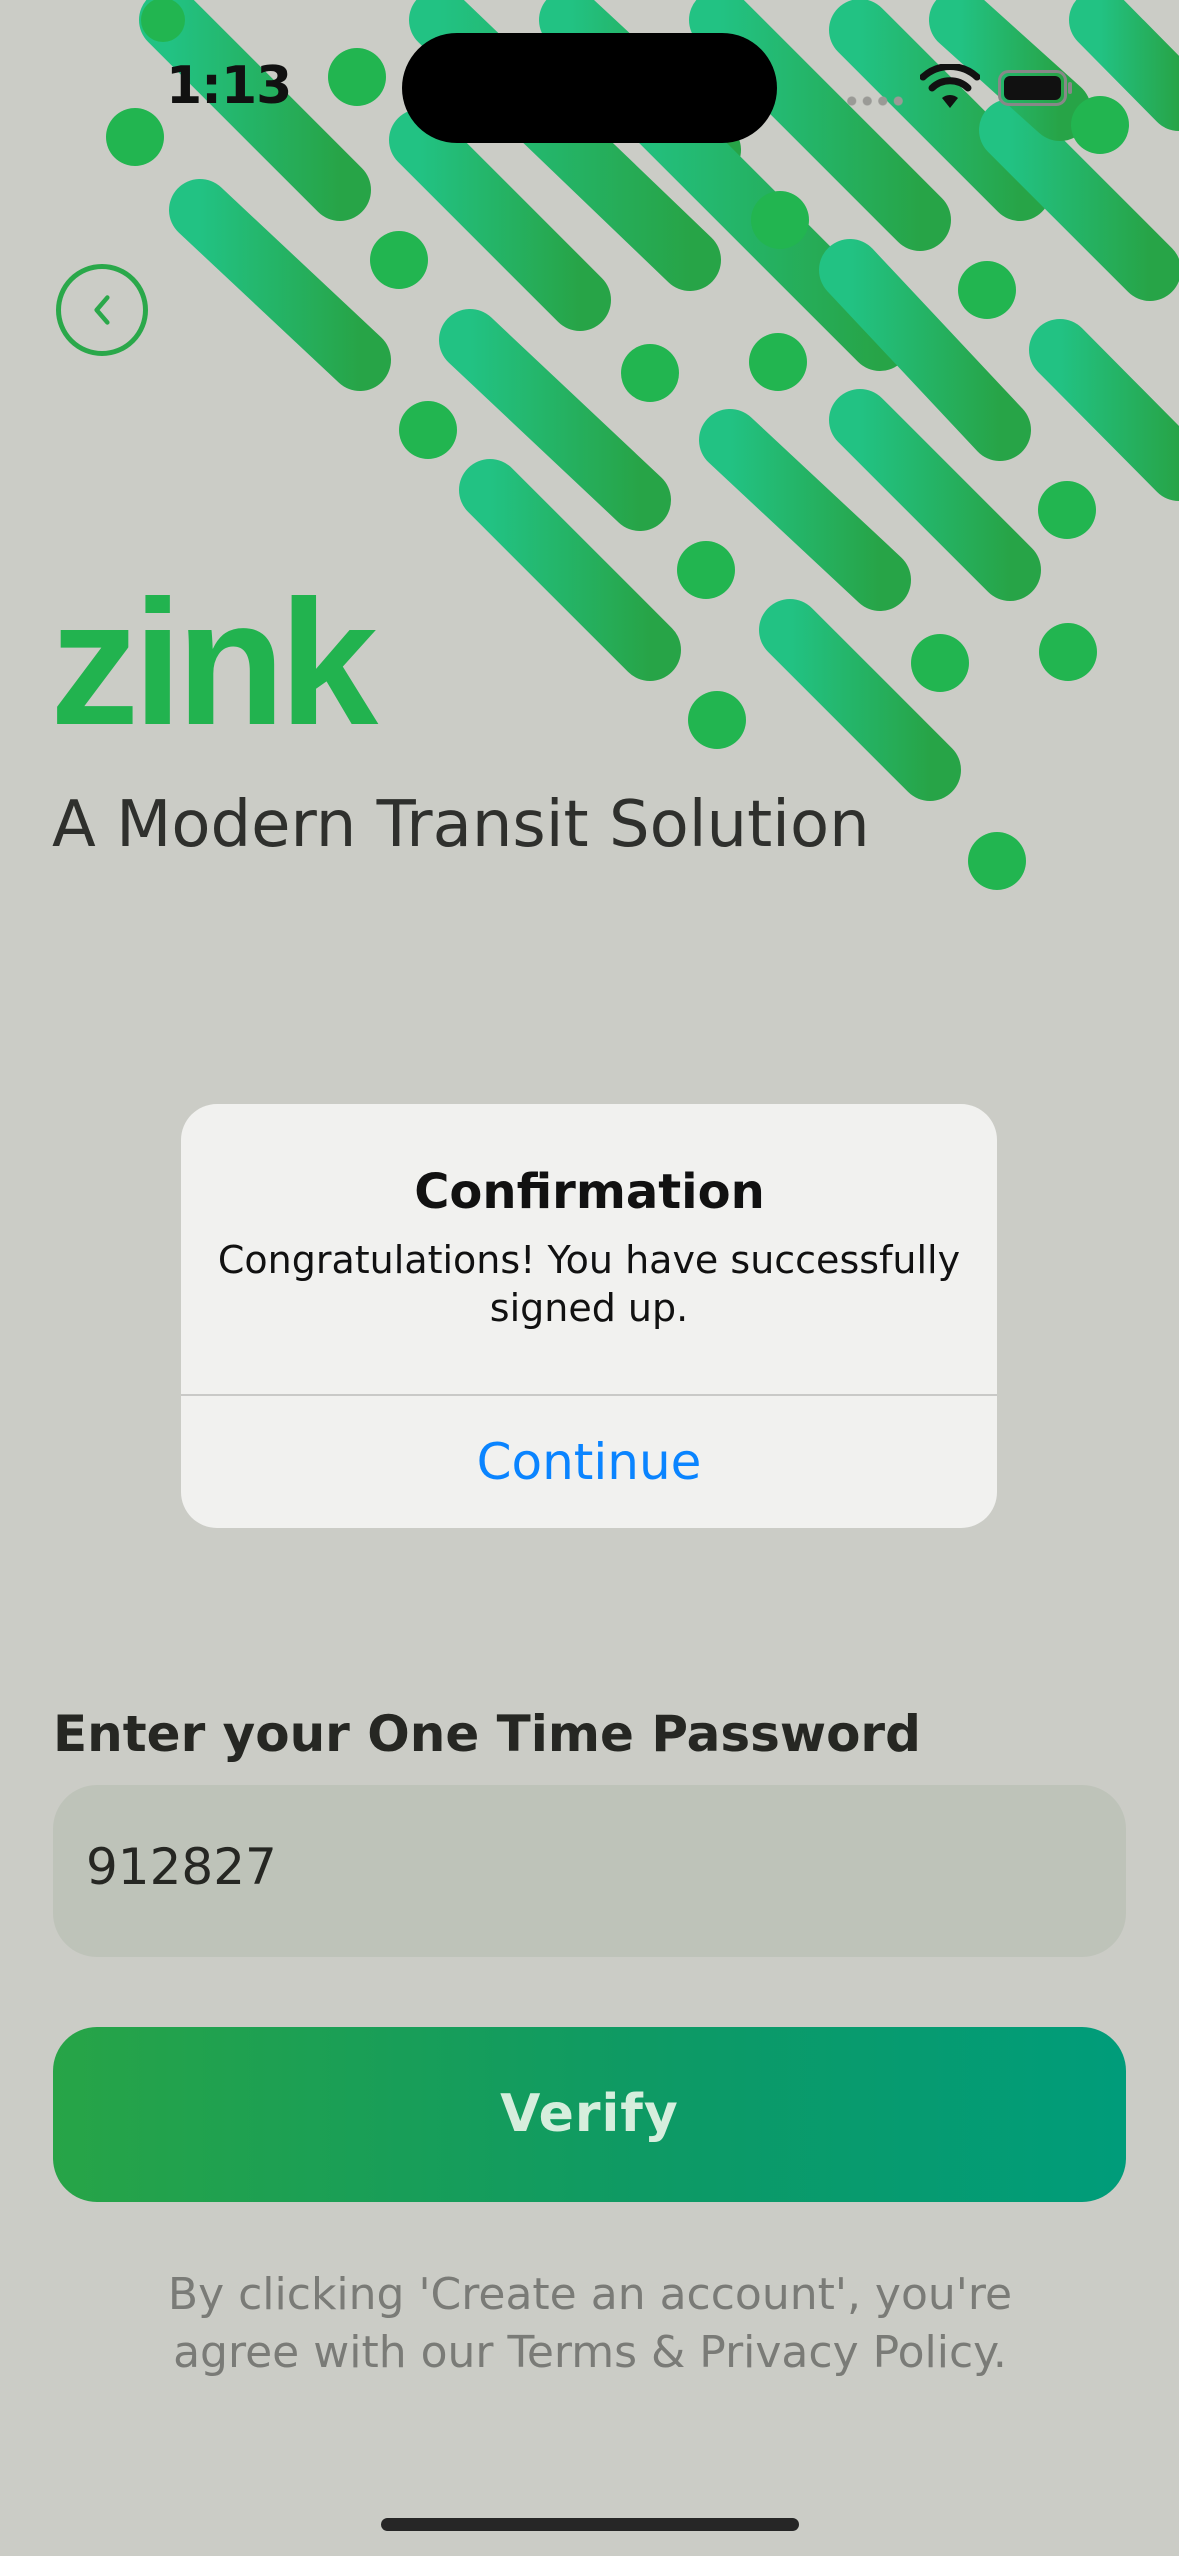 The height and width of the screenshot is (2556, 1179). What do you see at coordinates (1035, 88) in the screenshot?
I see `battery-icon` at bounding box center [1035, 88].